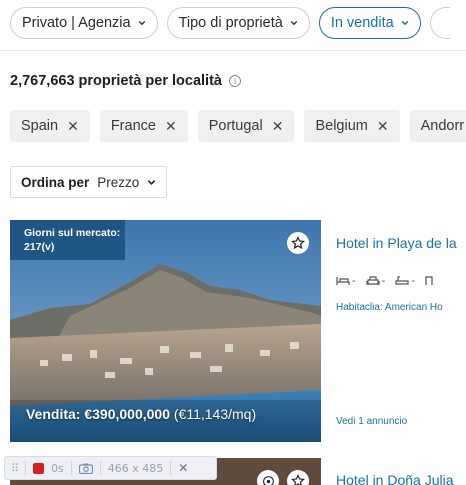 This screenshot has height=485, width=466. Describe the element at coordinates (135, 468) in the screenshot. I see `recorder-size: 466 x 485` at that location.